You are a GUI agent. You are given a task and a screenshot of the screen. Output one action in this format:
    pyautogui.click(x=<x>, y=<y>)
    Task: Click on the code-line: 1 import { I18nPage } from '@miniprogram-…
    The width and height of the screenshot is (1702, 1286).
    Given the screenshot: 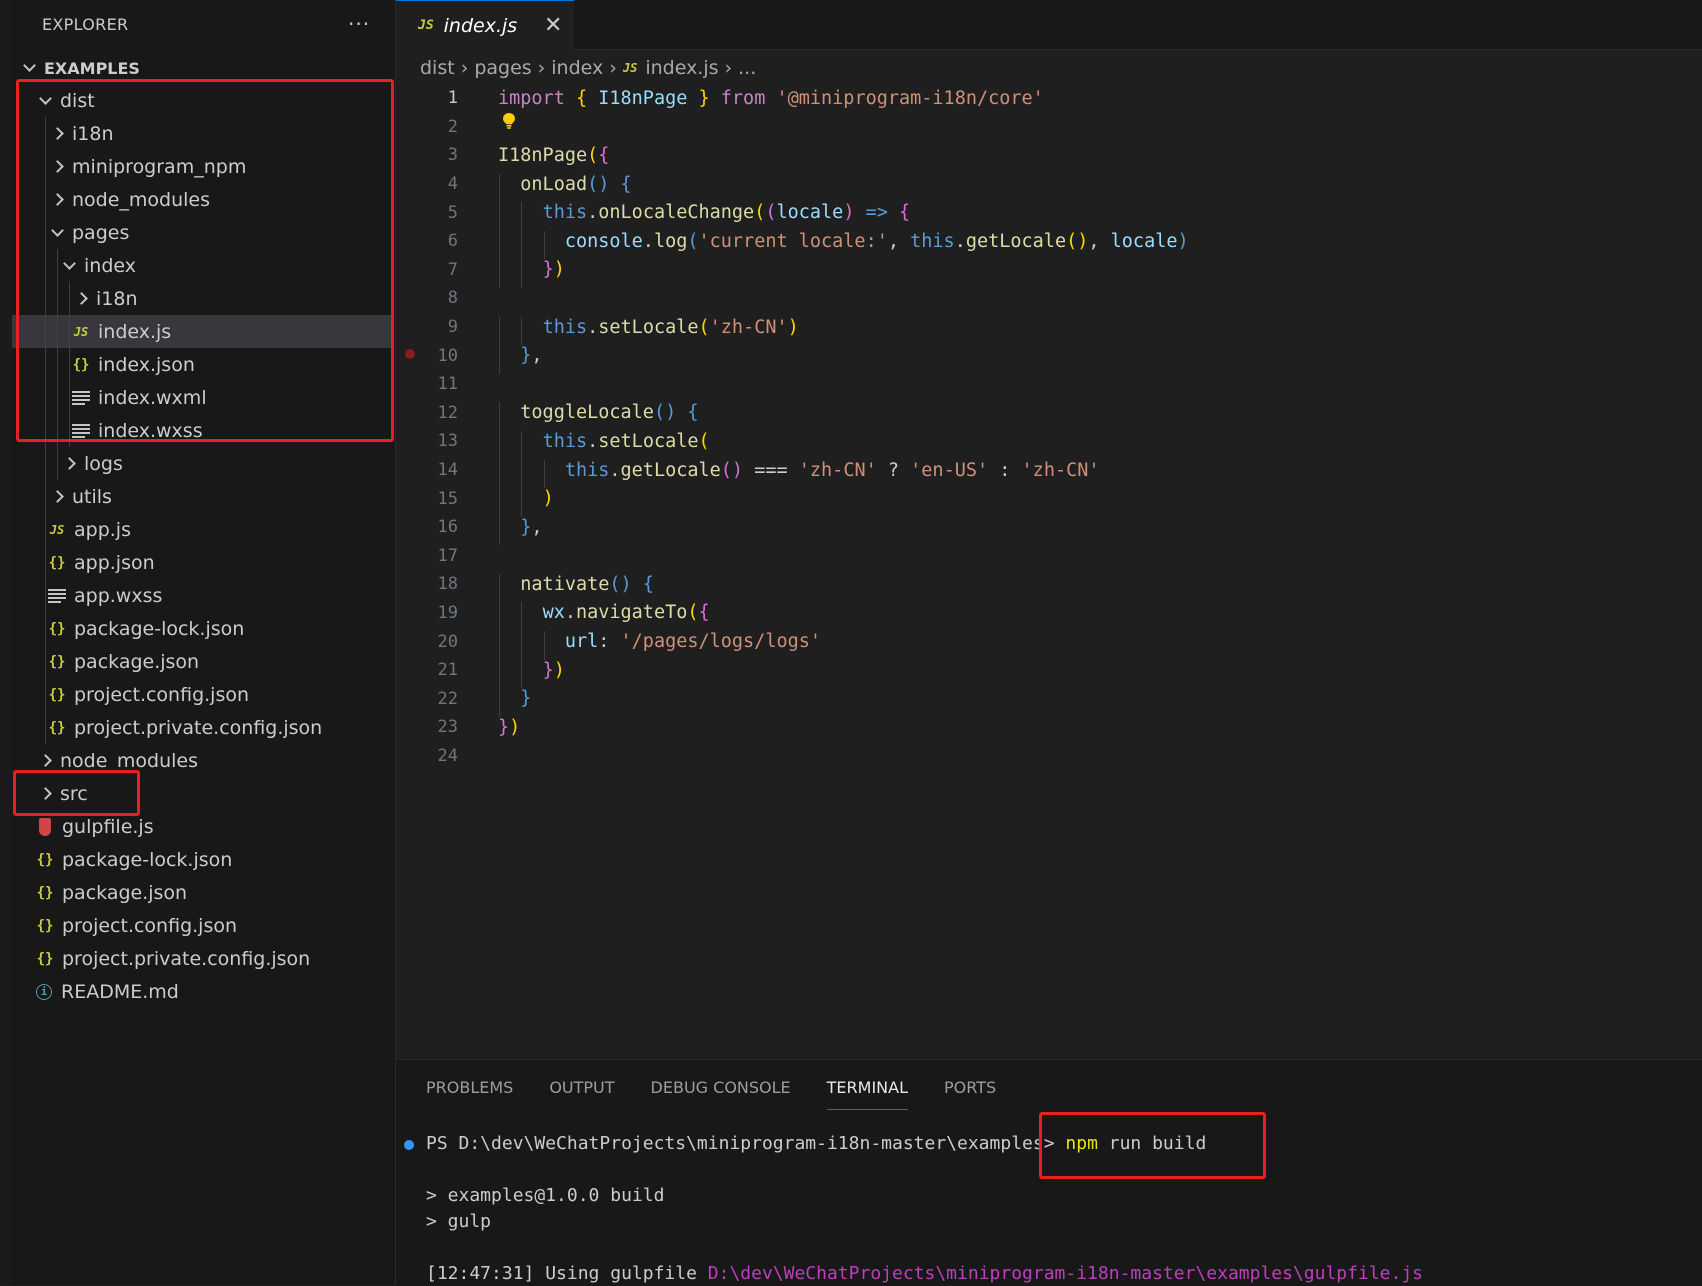 What is the action you would take?
    pyautogui.click(x=1049, y=98)
    